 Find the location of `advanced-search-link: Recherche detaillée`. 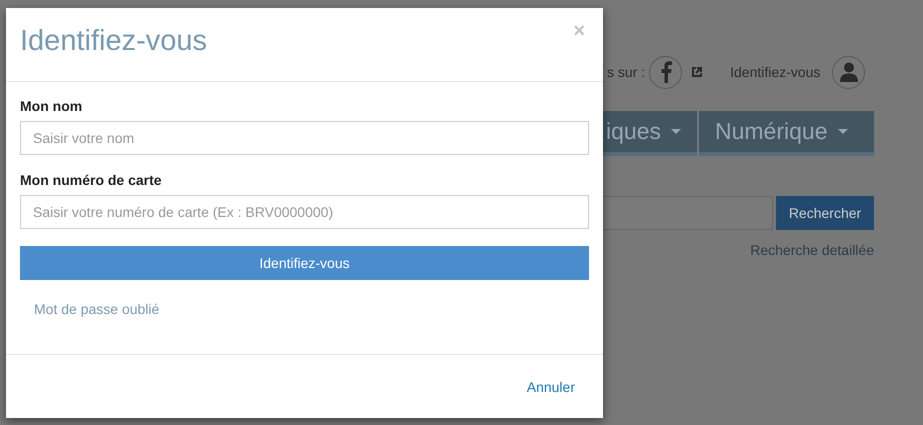

advanced-search-link: Recherche detaillée is located at coordinates (812, 250).